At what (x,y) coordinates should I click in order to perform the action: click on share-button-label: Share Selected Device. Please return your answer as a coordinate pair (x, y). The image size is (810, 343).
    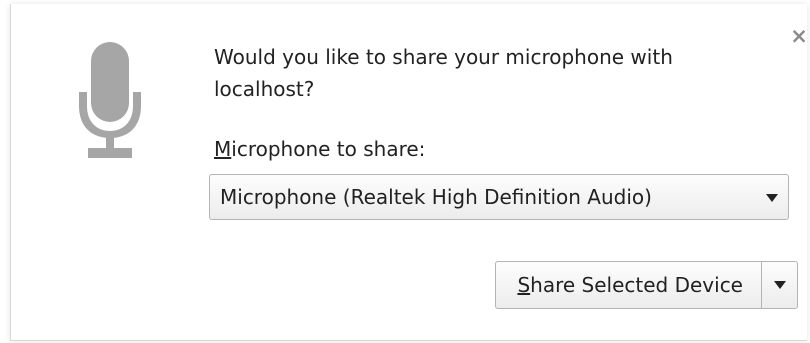
    Looking at the image, I should click on (630, 285).